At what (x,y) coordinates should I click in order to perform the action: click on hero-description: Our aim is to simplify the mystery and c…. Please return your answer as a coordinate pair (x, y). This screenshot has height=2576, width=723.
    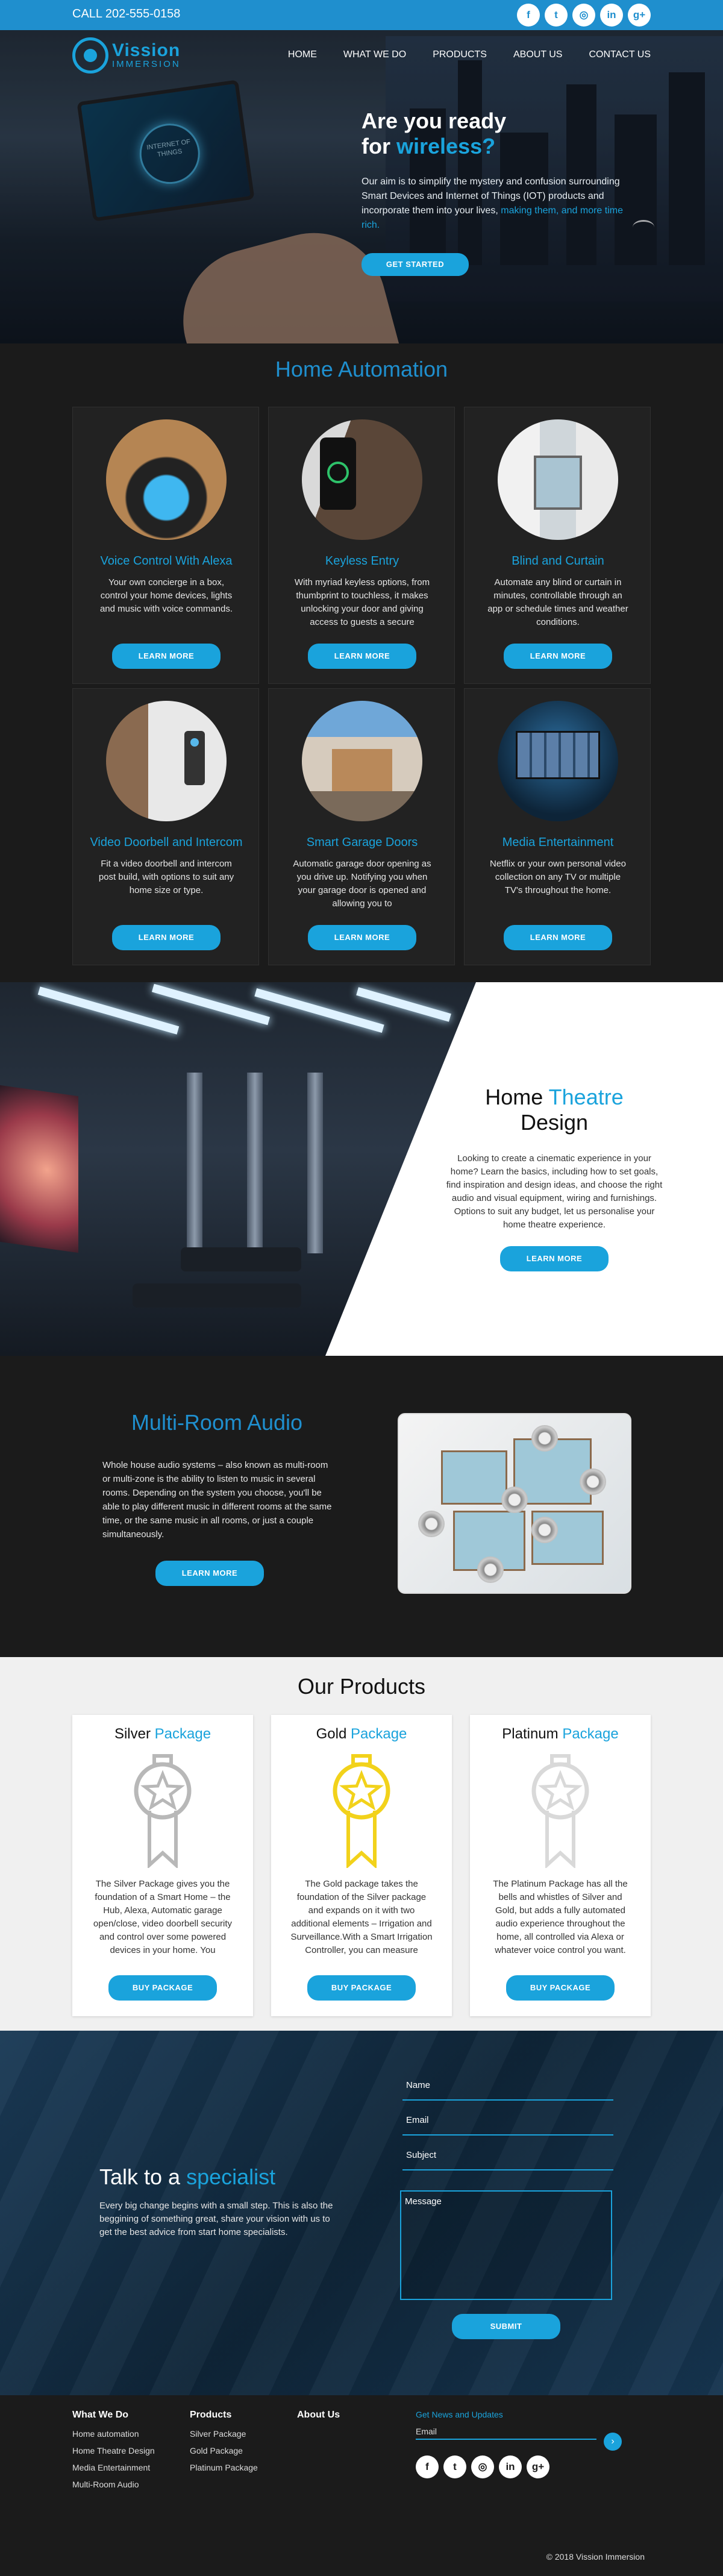
    Looking at the image, I should click on (493, 203).